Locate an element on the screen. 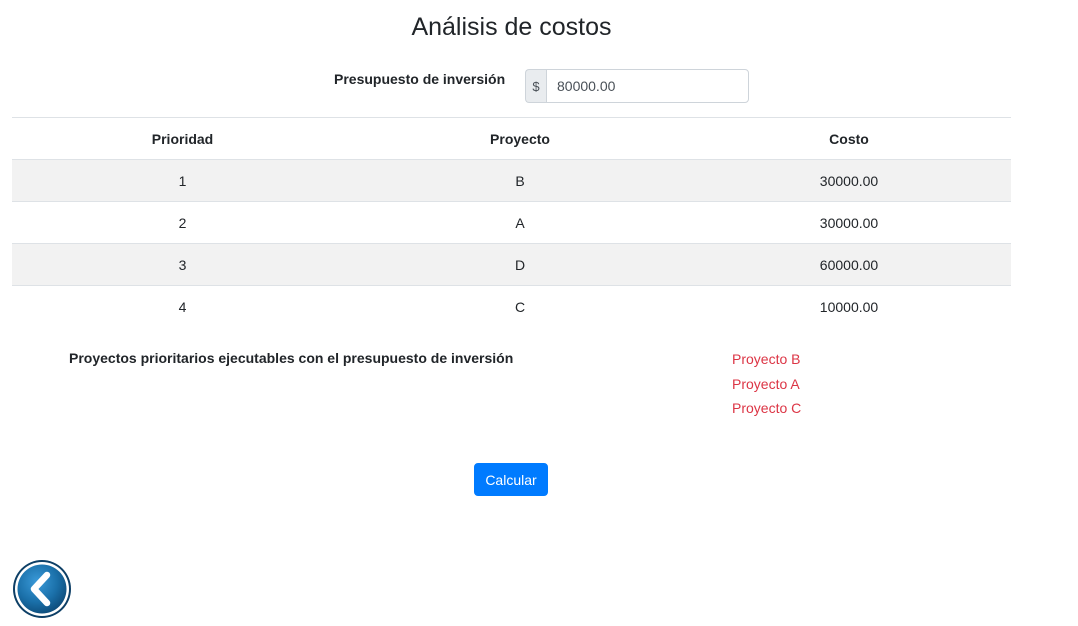 The width and height of the screenshot is (1078, 626). cell-priority: 2 is located at coordinates (182, 222).